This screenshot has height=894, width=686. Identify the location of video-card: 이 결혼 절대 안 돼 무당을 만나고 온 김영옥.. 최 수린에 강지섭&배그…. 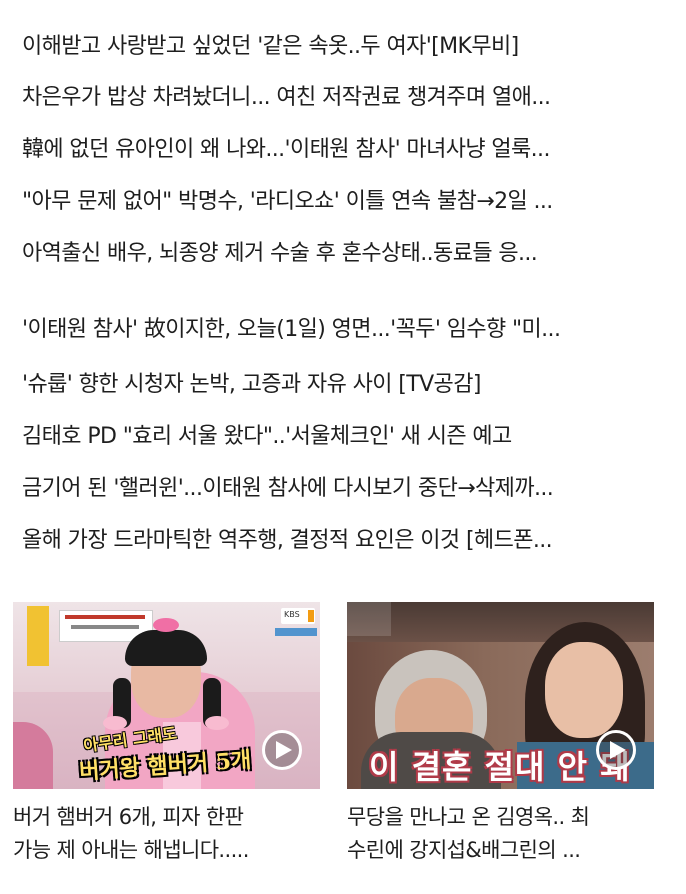
(500, 734).